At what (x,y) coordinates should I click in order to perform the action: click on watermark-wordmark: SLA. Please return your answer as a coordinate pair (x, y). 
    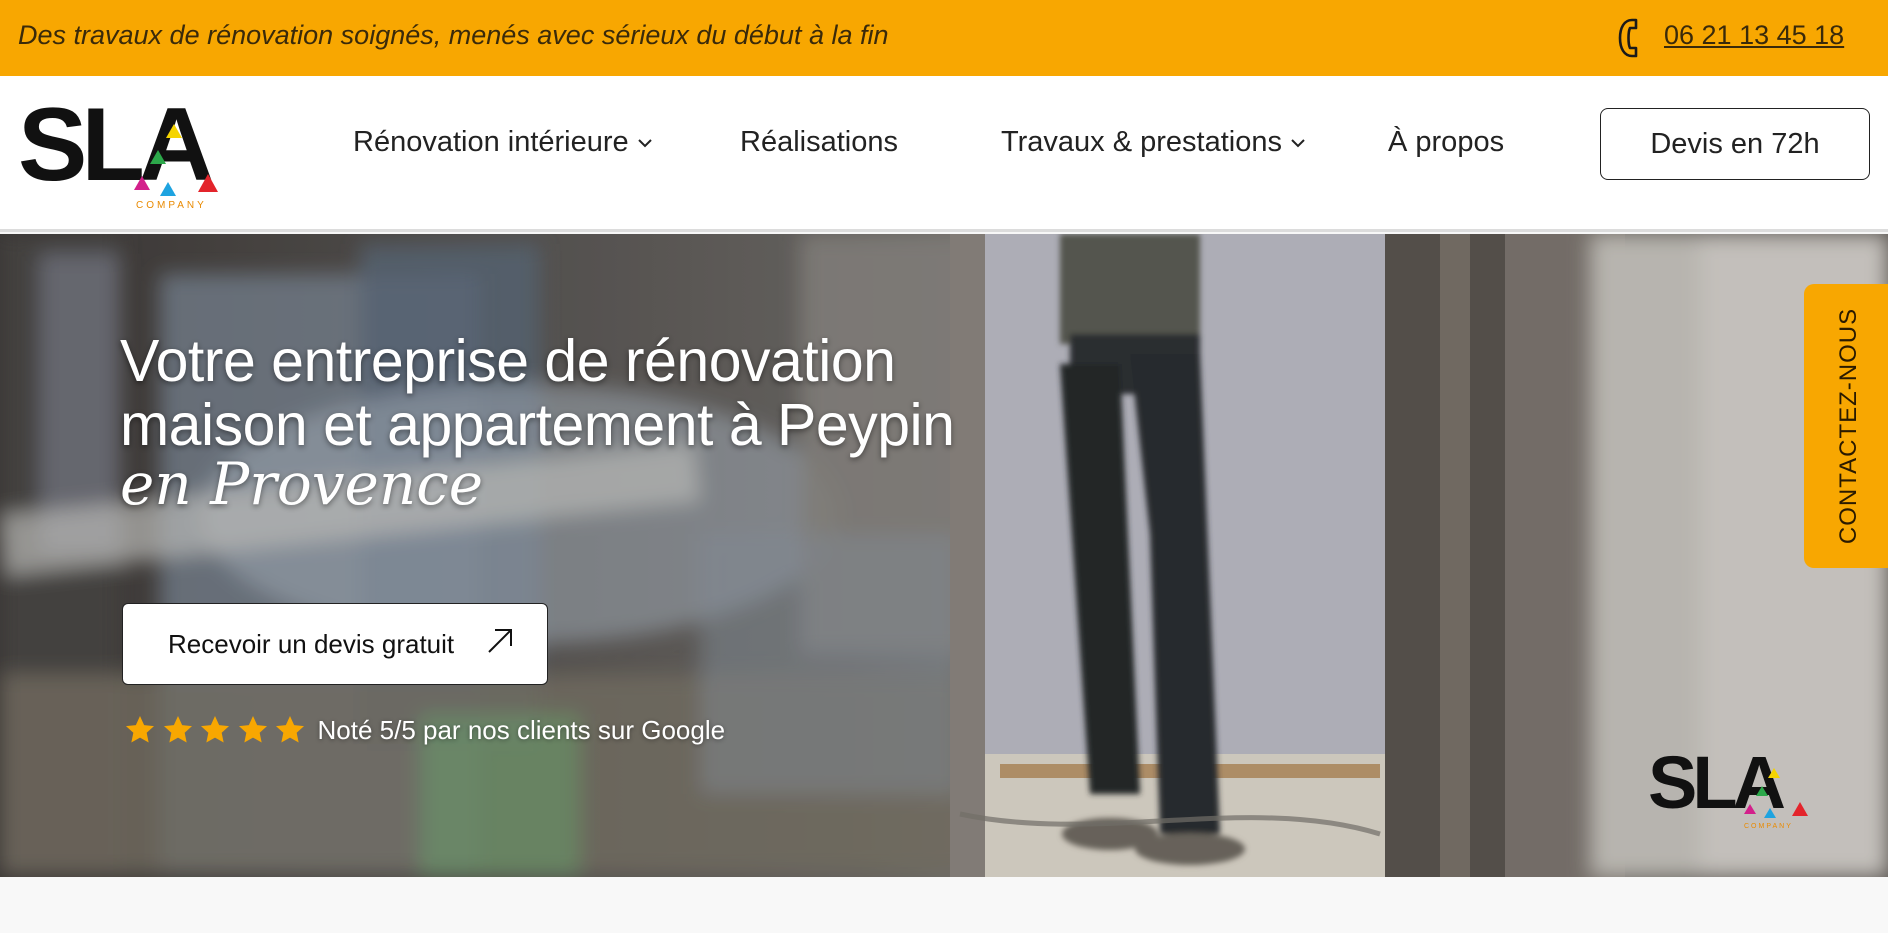
    Looking at the image, I should click on (1716, 787).